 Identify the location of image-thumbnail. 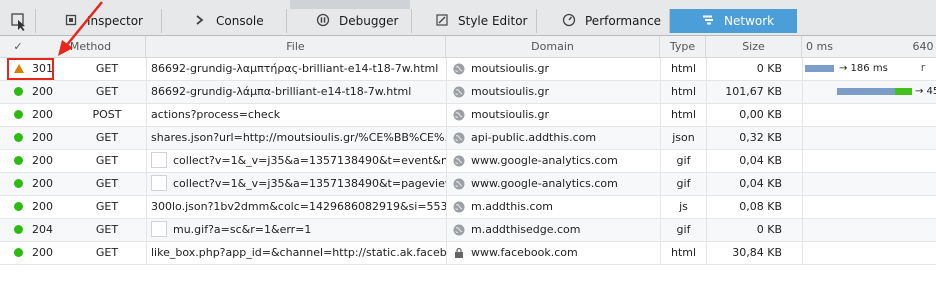
(159, 229).